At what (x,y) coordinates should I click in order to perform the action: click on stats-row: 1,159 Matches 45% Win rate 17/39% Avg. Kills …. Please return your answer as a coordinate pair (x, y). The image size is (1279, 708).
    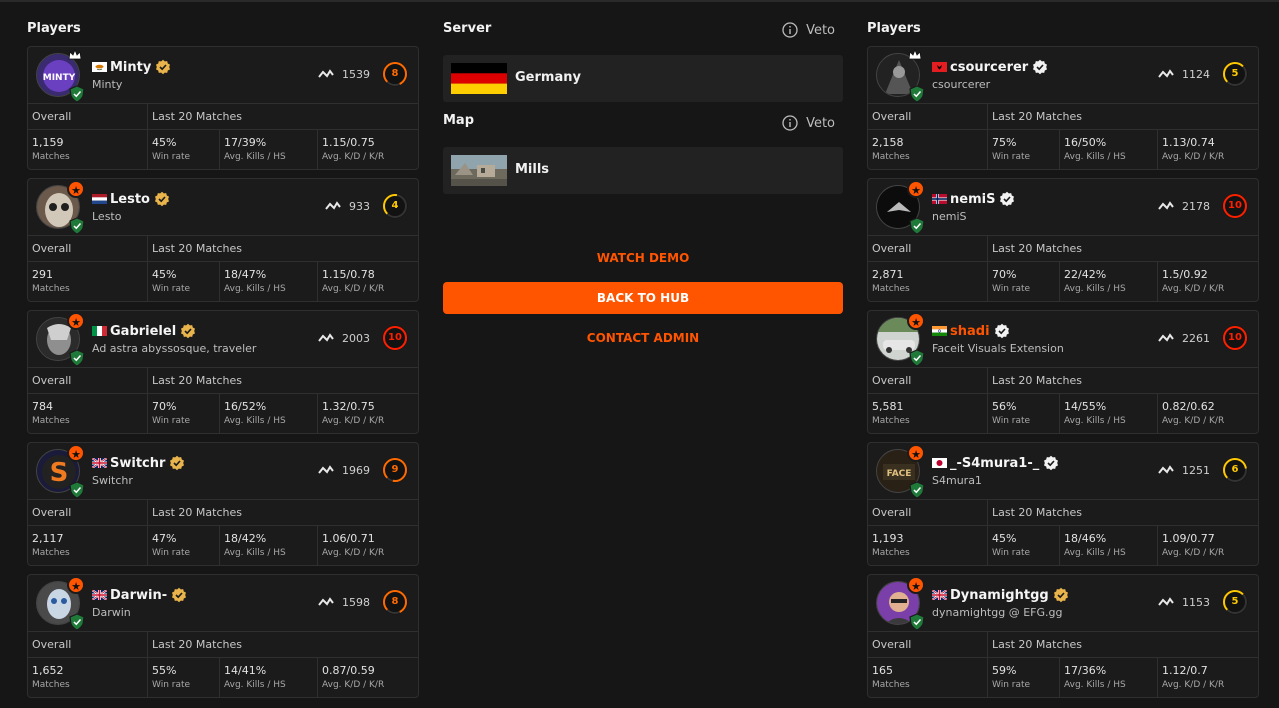
    Looking at the image, I should click on (223, 149).